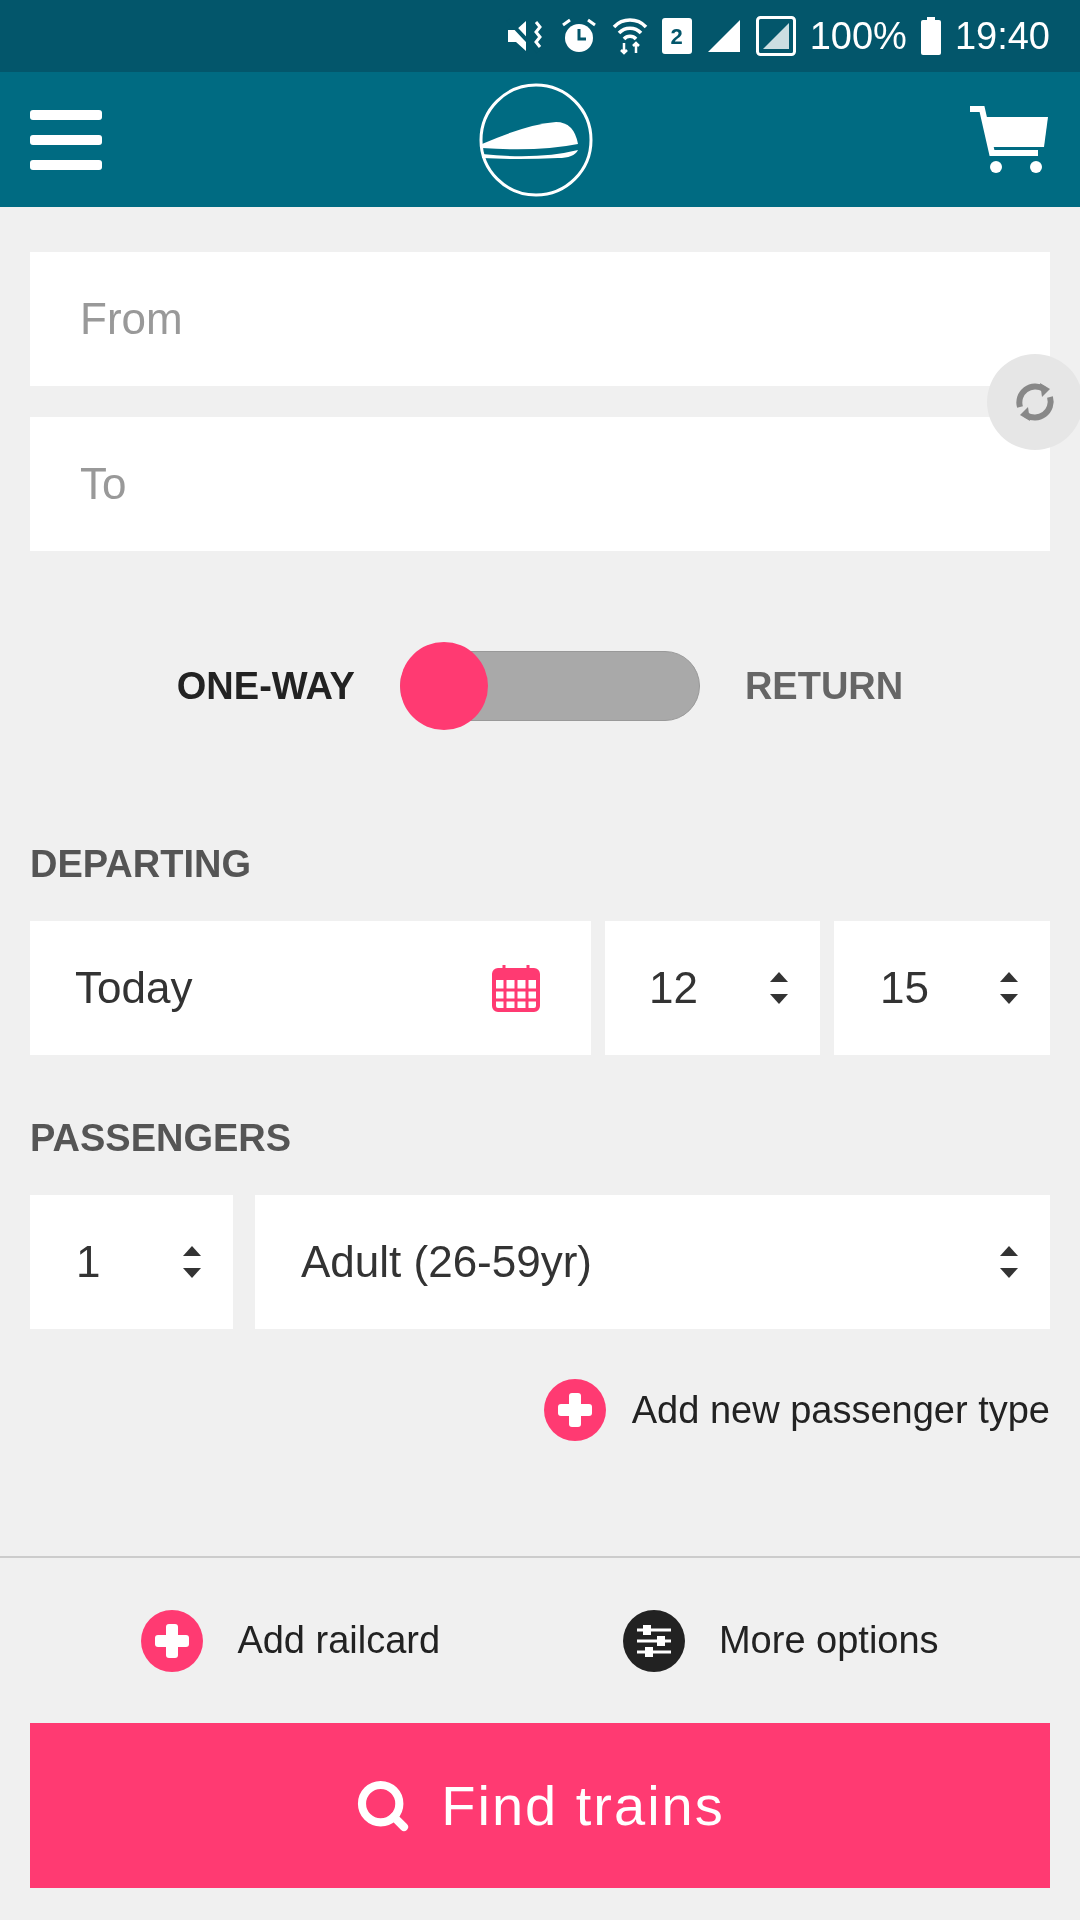 The width and height of the screenshot is (1080, 1920). I want to click on calendar-icon, so click(516, 988).